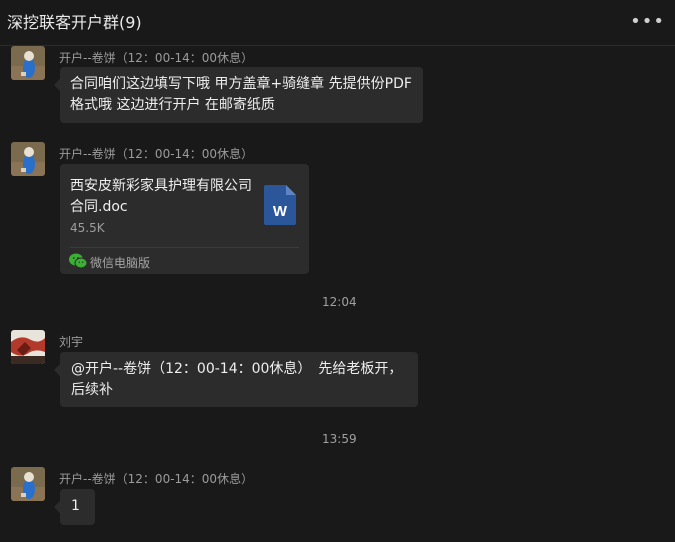 This screenshot has height=542, width=675. Describe the element at coordinates (337, 23) in the screenshot. I see `chat-header: 深挖联客开户群(9) •••` at that location.